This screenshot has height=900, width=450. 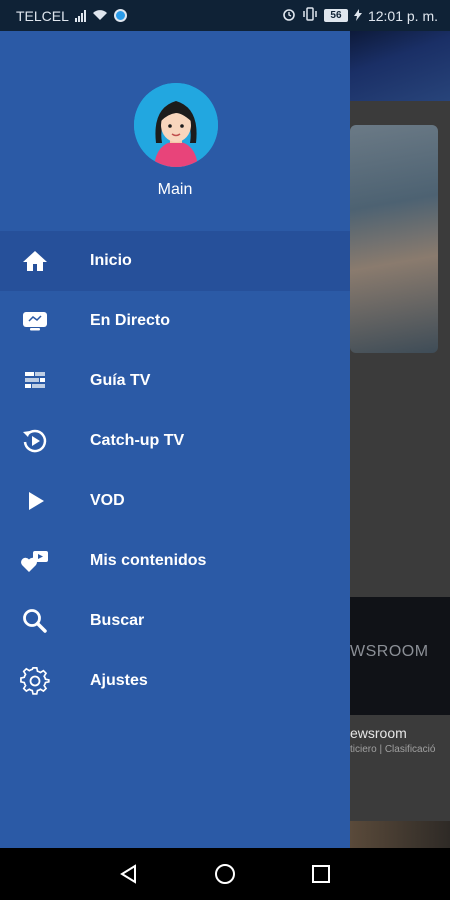 I want to click on menu-item-catch-up-tv: Catch-up TV, so click(x=175, y=441).